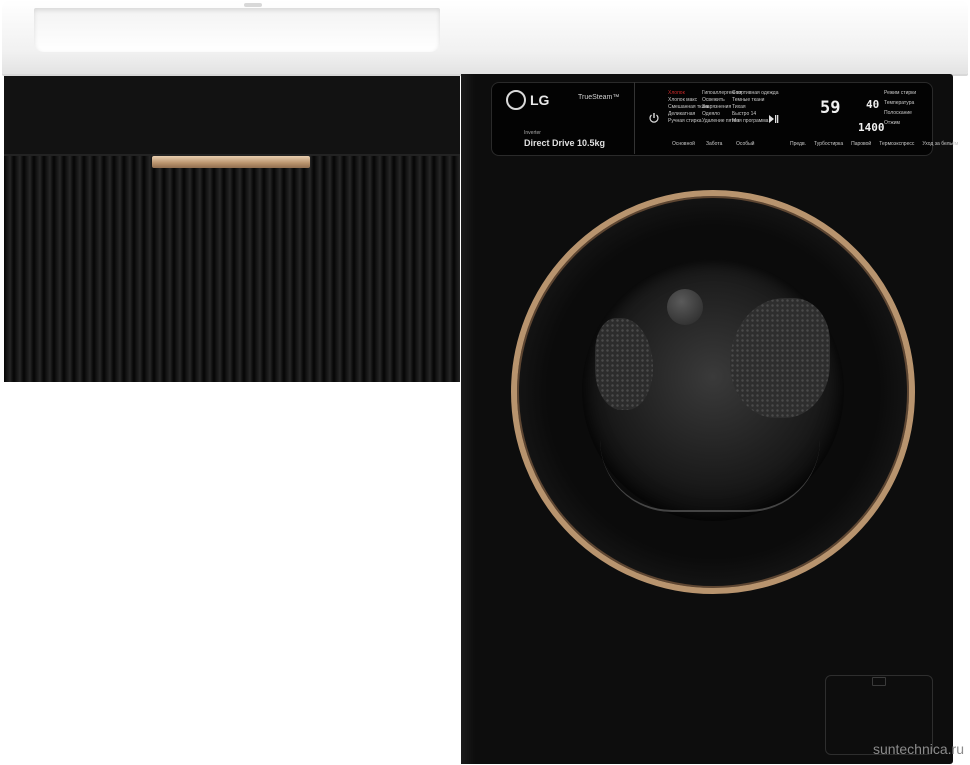 The width and height of the screenshot is (970, 765). What do you see at coordinates (773, 119) in the screenshot?
I see `start-pause-icon` at bounding box center [773, 119].